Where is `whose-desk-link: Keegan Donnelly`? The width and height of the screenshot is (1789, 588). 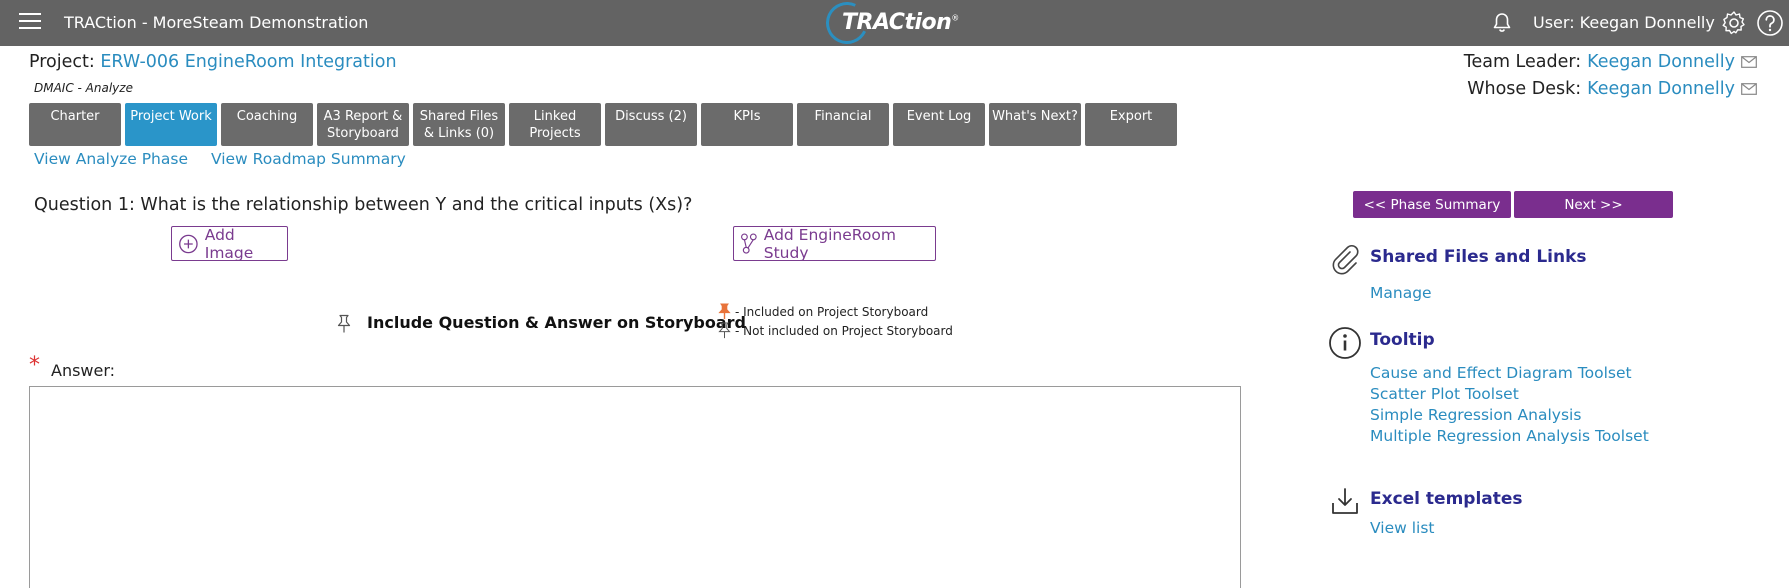
whose-desk-link: Keegan Donnelly is located at coordinates (1661, 89).